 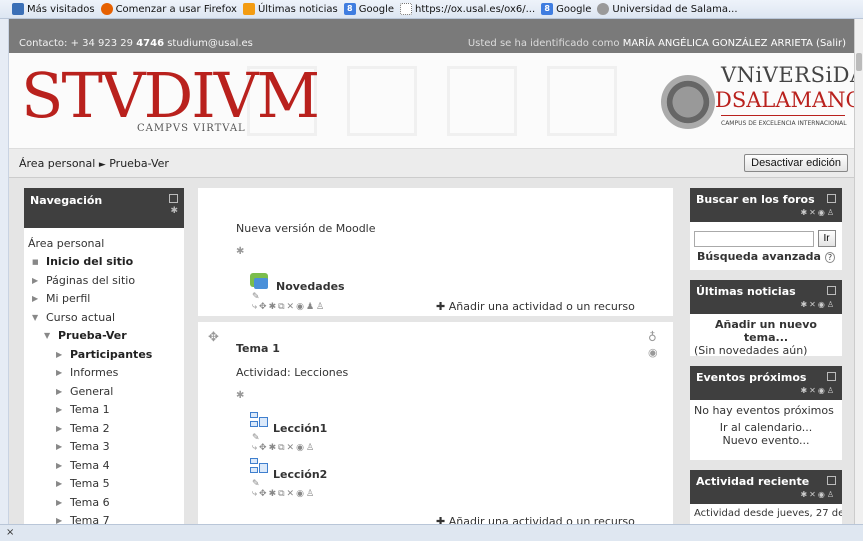 I want to click on expanded-arrow-icon: ▼, so click(x=35, y=317).